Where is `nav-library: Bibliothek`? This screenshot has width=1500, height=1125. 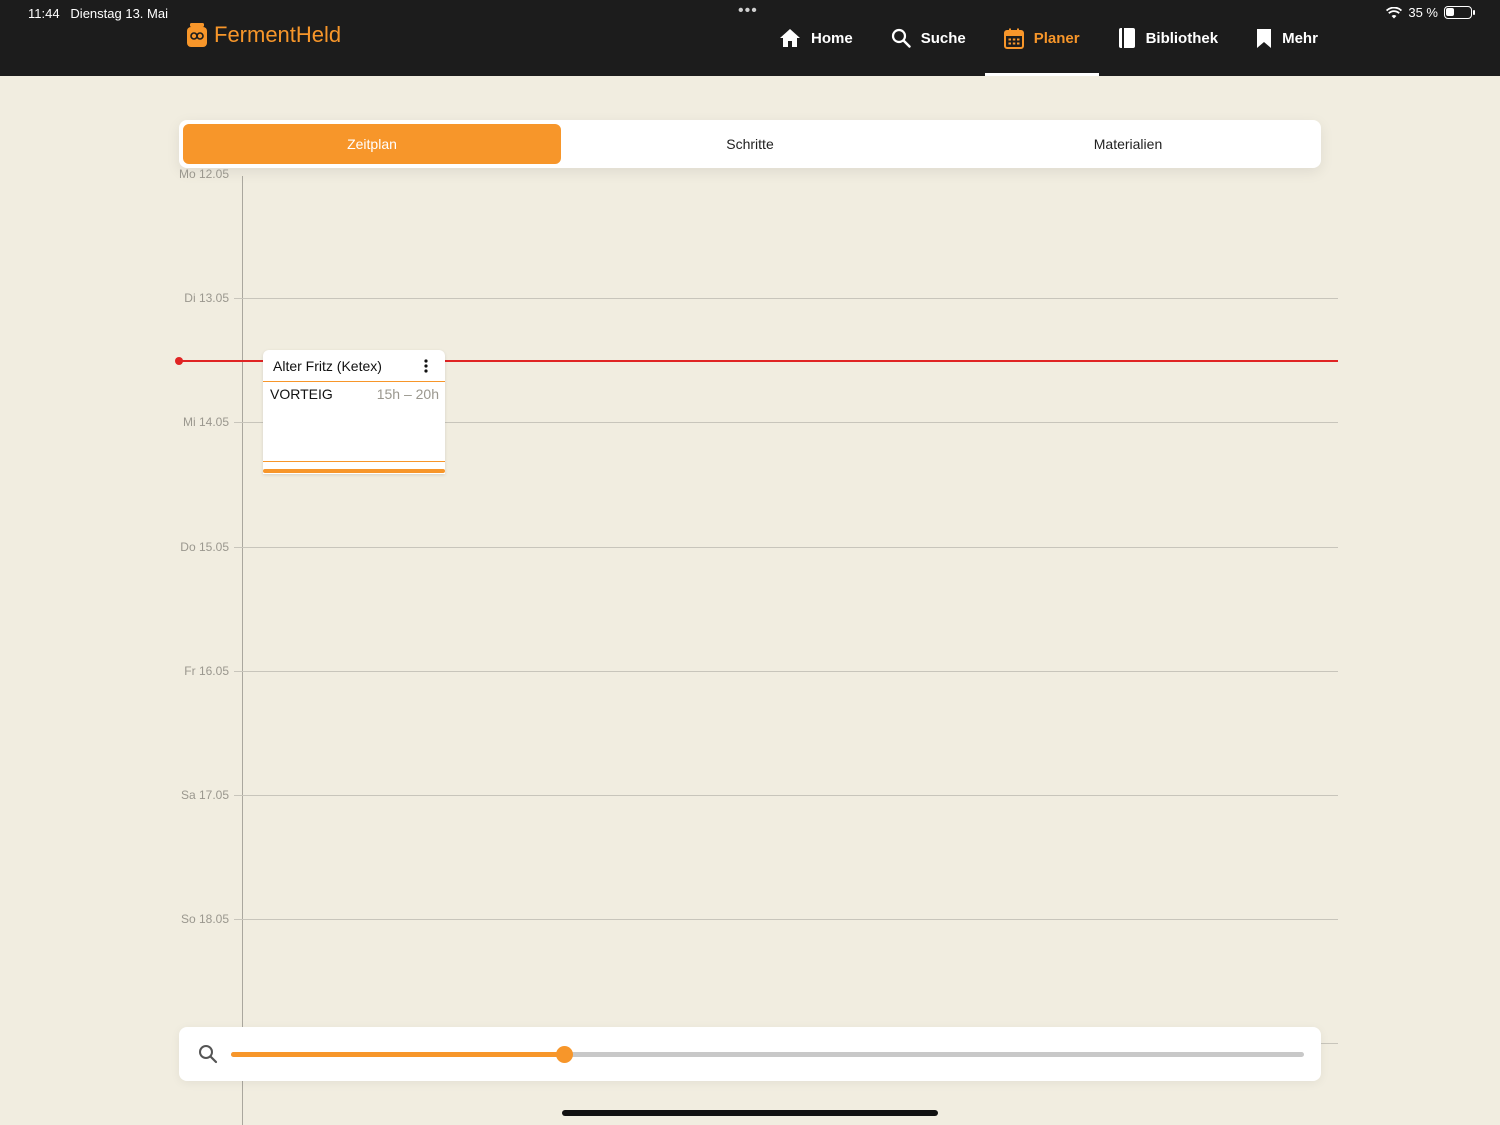
nav-library: Bibliothek is located at coordinates (1168, 38).